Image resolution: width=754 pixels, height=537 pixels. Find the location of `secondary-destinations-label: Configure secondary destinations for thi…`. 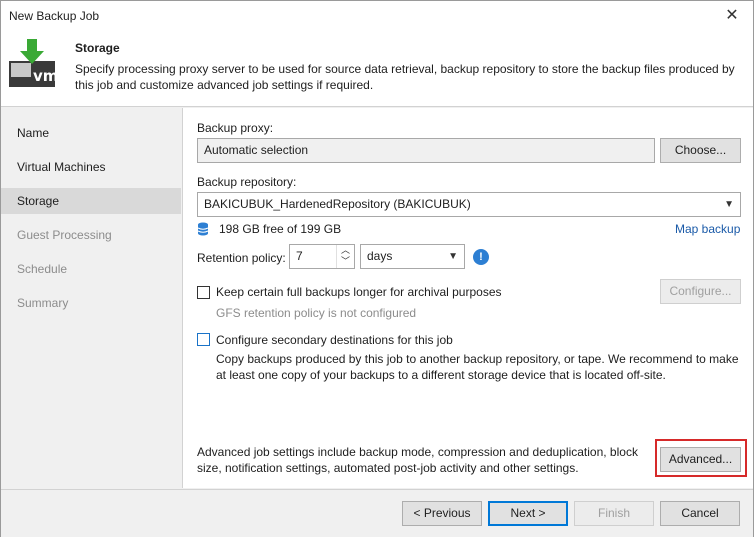

secondary-destinations-label: Configure secondary destinations for thi… is located at coordinates (334, 340).